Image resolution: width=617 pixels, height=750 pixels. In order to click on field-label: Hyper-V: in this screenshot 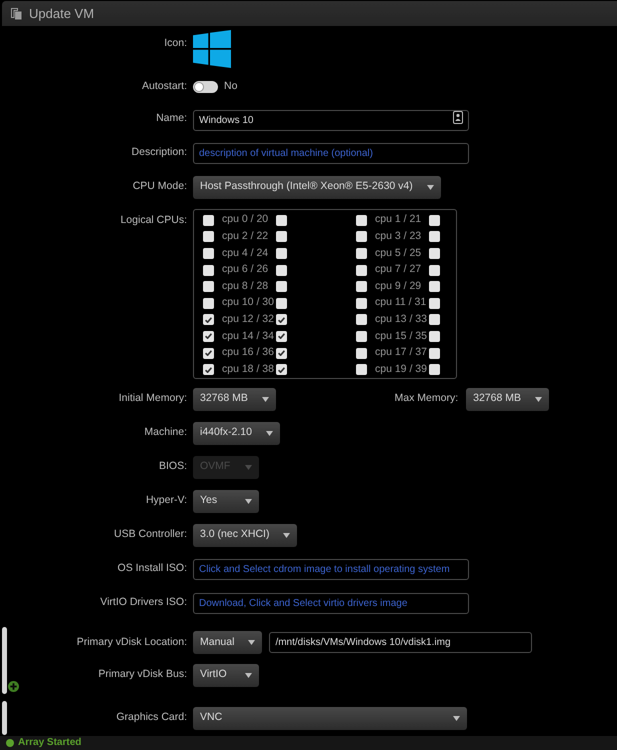, I will do `click(166, 500)`.